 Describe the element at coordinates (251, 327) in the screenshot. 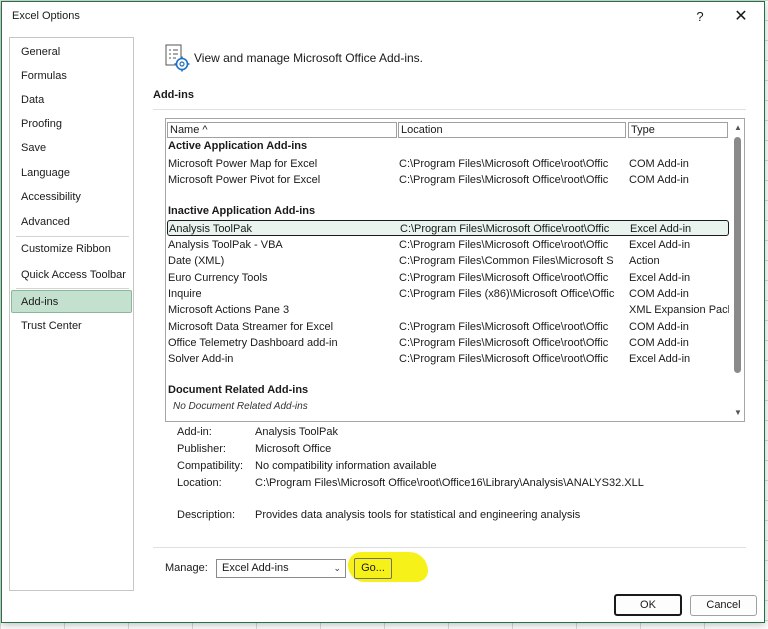

I see `cell-name: Microsoft Data Streamer for Excel` at that location.